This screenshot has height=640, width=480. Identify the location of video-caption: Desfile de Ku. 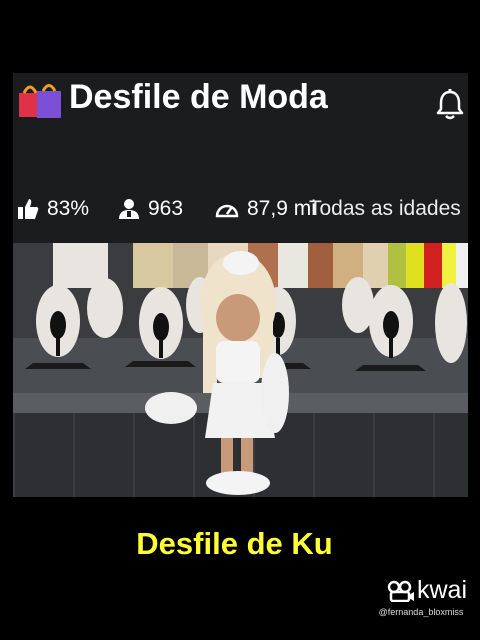
(234, 543).